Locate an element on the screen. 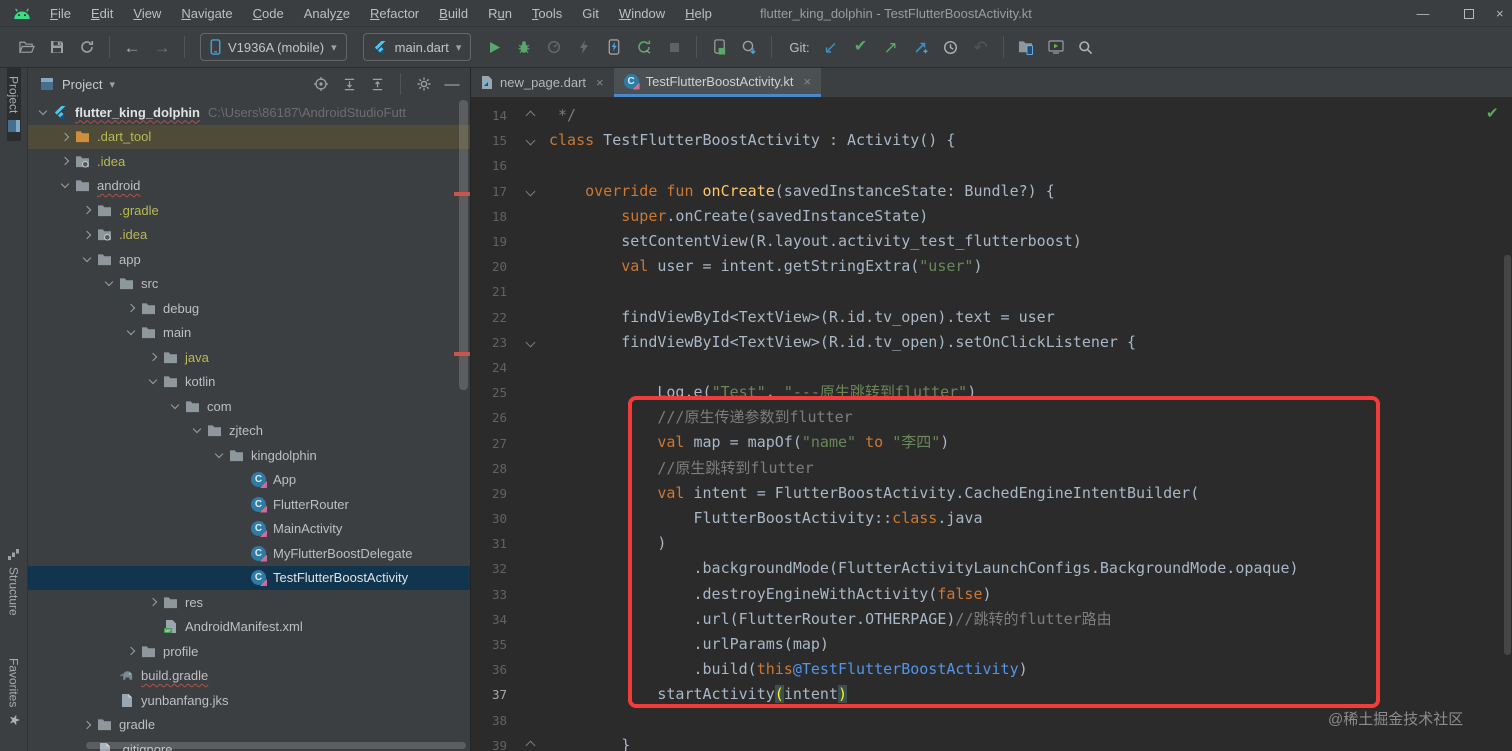  tree-item-TestFlutterBoostActivity: C TestFlutterBoostActivity is located at coordinates (249, 577).